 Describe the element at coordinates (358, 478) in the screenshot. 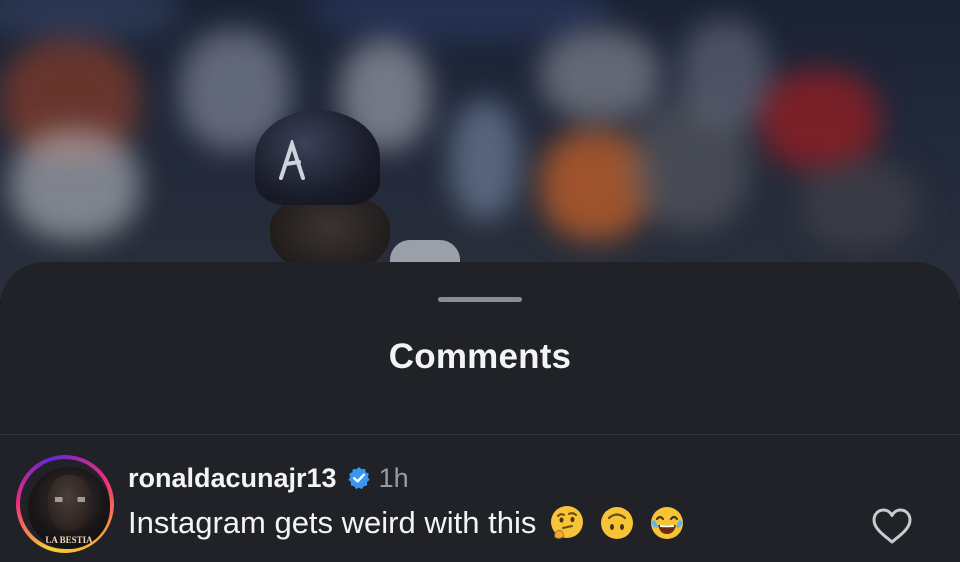

I see `verified-badge-icon` at that location.